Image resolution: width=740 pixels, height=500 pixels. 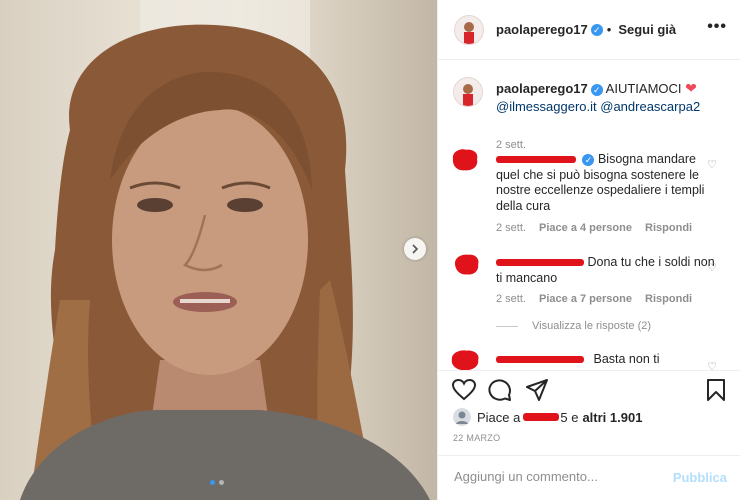 What do you see at coordinates (499, 417) in the screenshot?
I see `likes-prefix: Piace a` at bounding box center [499, 417].